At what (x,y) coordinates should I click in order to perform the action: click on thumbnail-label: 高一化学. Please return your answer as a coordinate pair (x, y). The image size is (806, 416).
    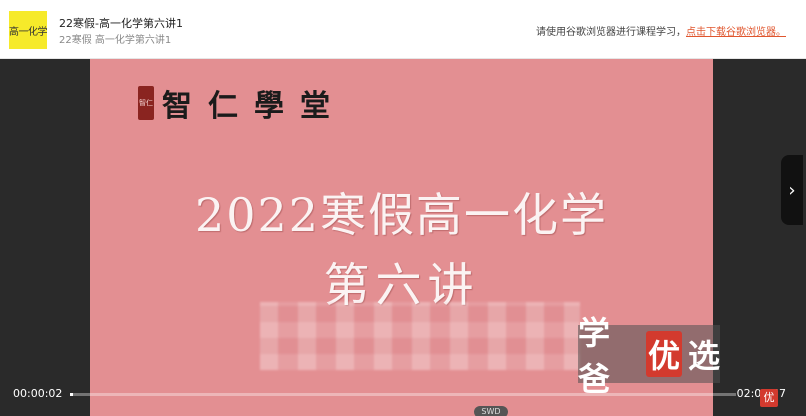
    Looking at the image, I should click on (28, 32).